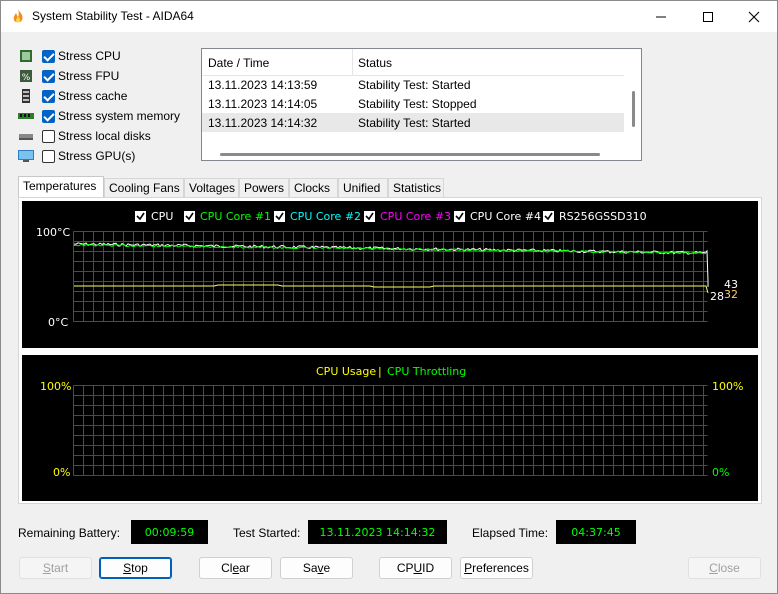 The width and height of the screenshot is (778, 594). What do you see at coordinates (263, 104) in the screenshot?
I see `log-date: 13.11.2023 14:14:05` at bounding box center [263, 104].